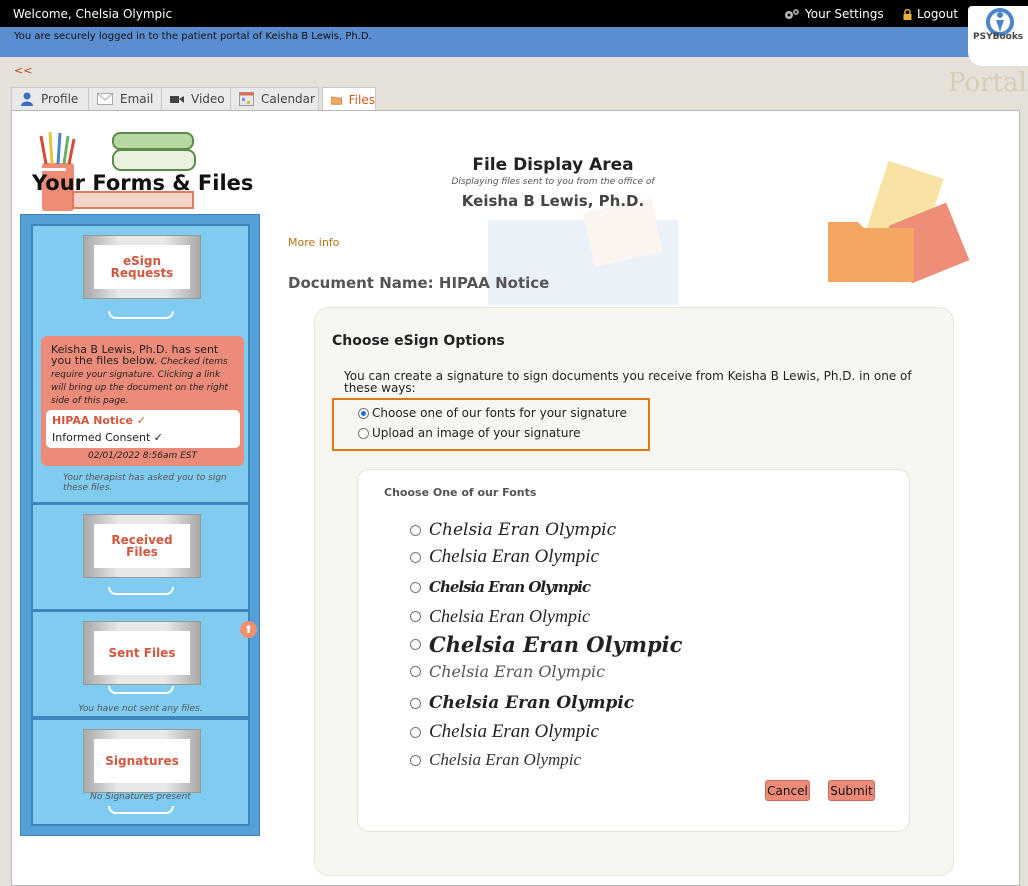  What do you see at coordinates (137, 99) in the screenshot?
I see `tab-label: Email` at bounding box center [137, 99].